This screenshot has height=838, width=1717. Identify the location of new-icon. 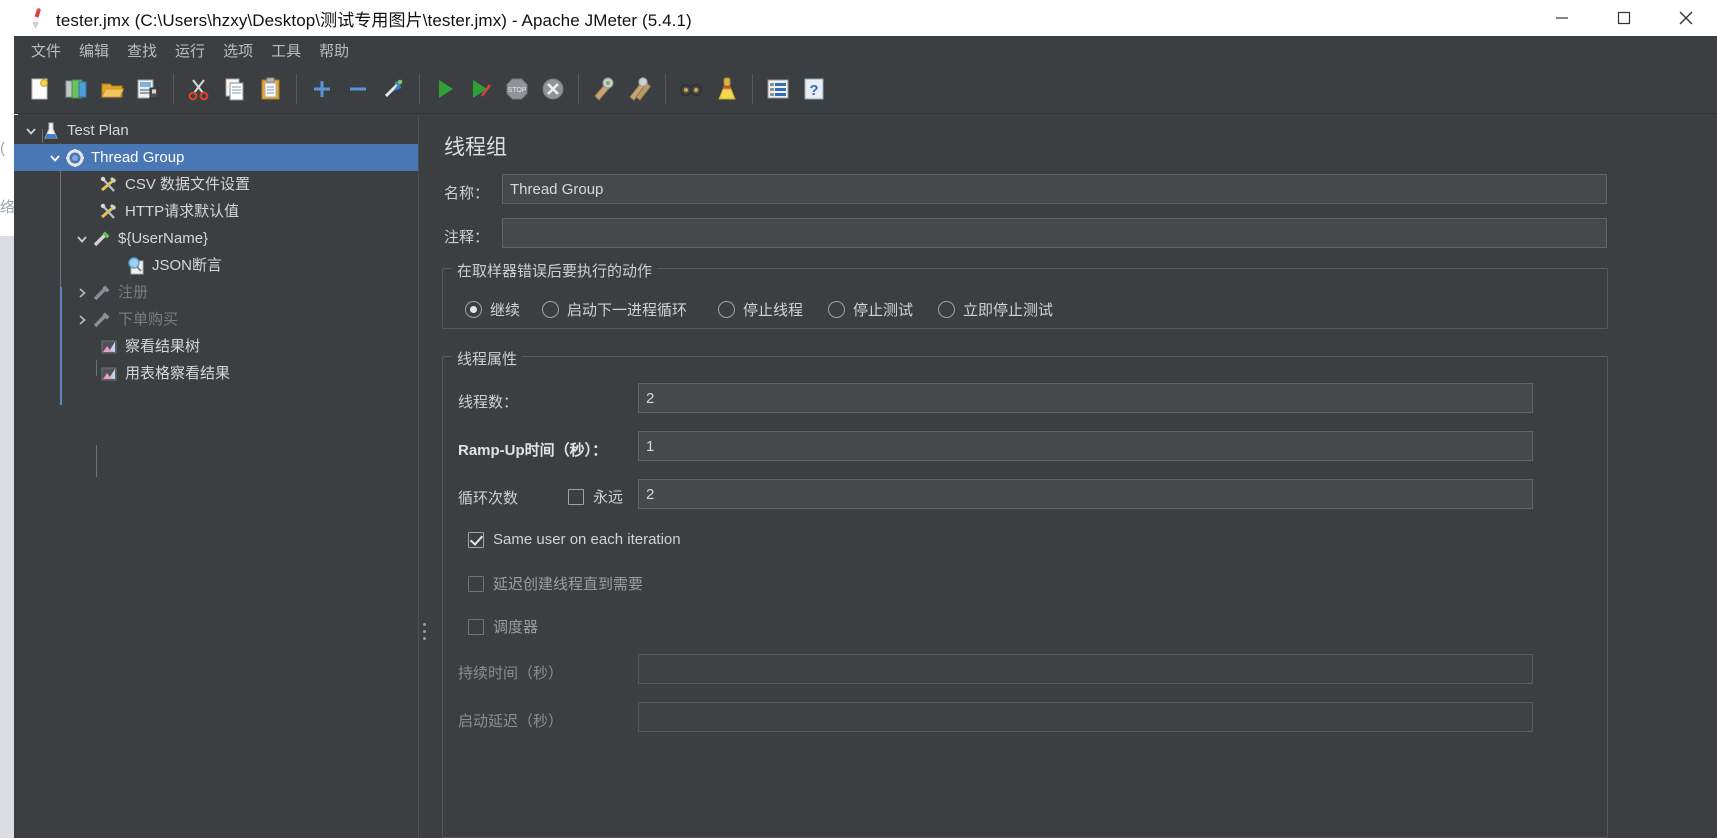
(40, 89).